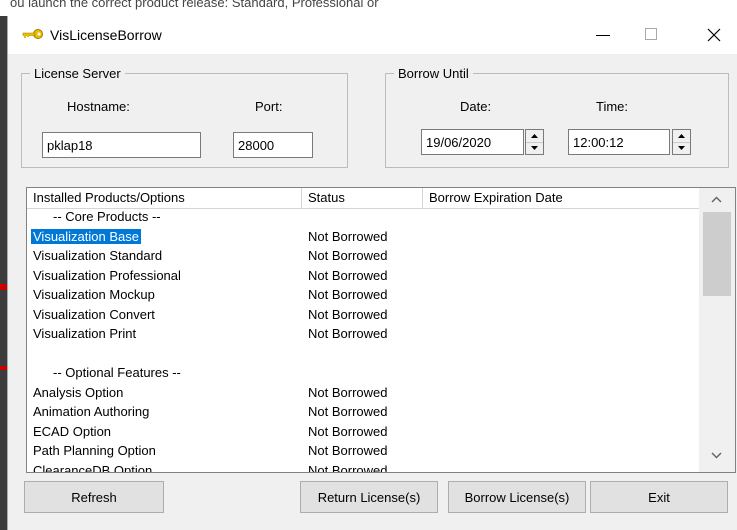 This screenshot has height=530, width=737. Describe the element at coordinates (561, 198) in the screenshot. I see `column-header-expiration: Borrow Expiration Date` at that location.